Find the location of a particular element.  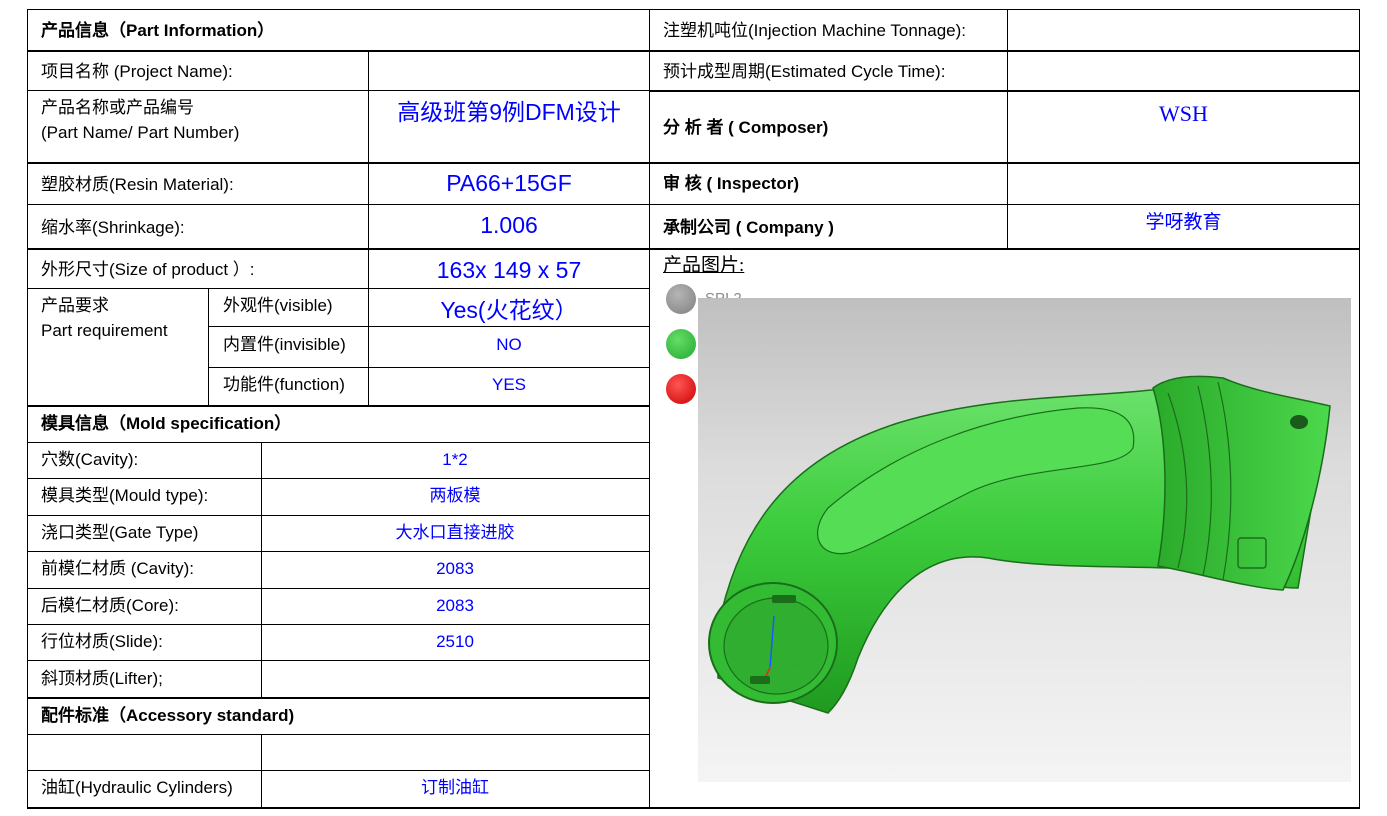

slide-label: 行位材质(Slide): is located at coordinates (102, 641).